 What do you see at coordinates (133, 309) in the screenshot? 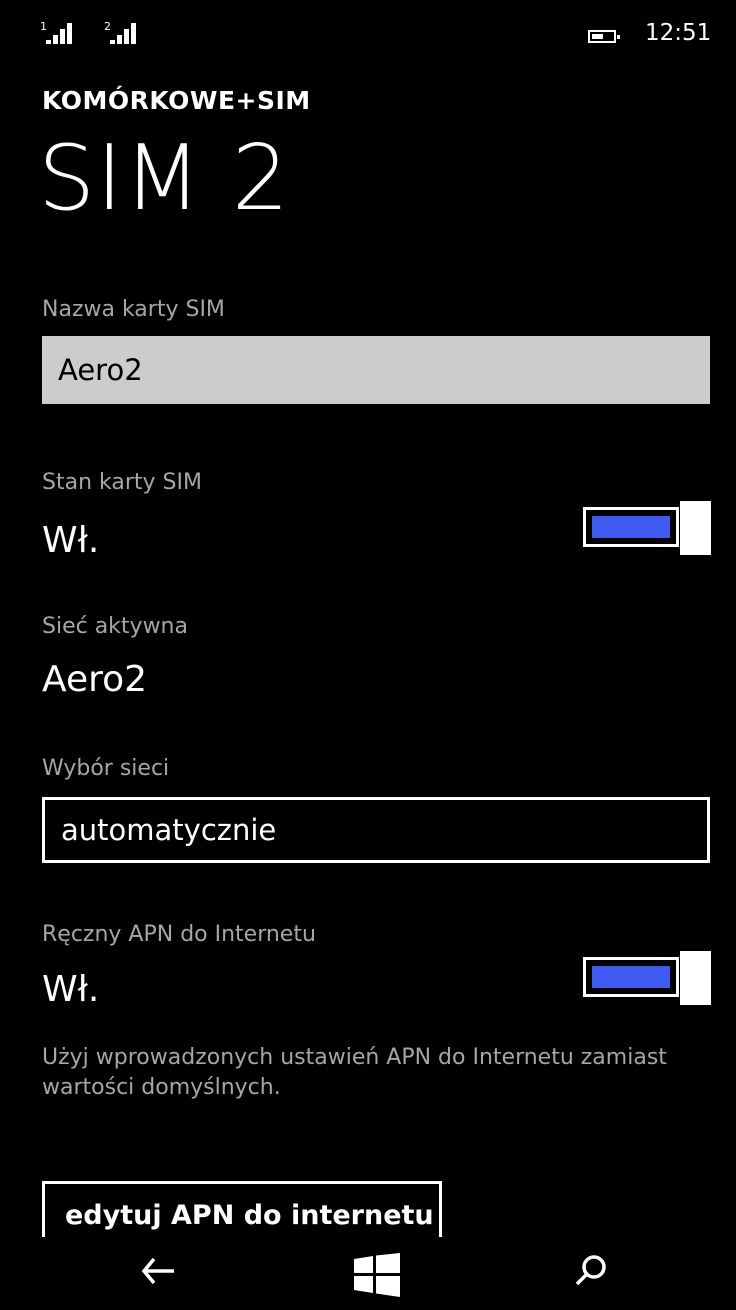
I see `sim-name-label: Nazwa karty SIM` at bounding box center [133, 309].